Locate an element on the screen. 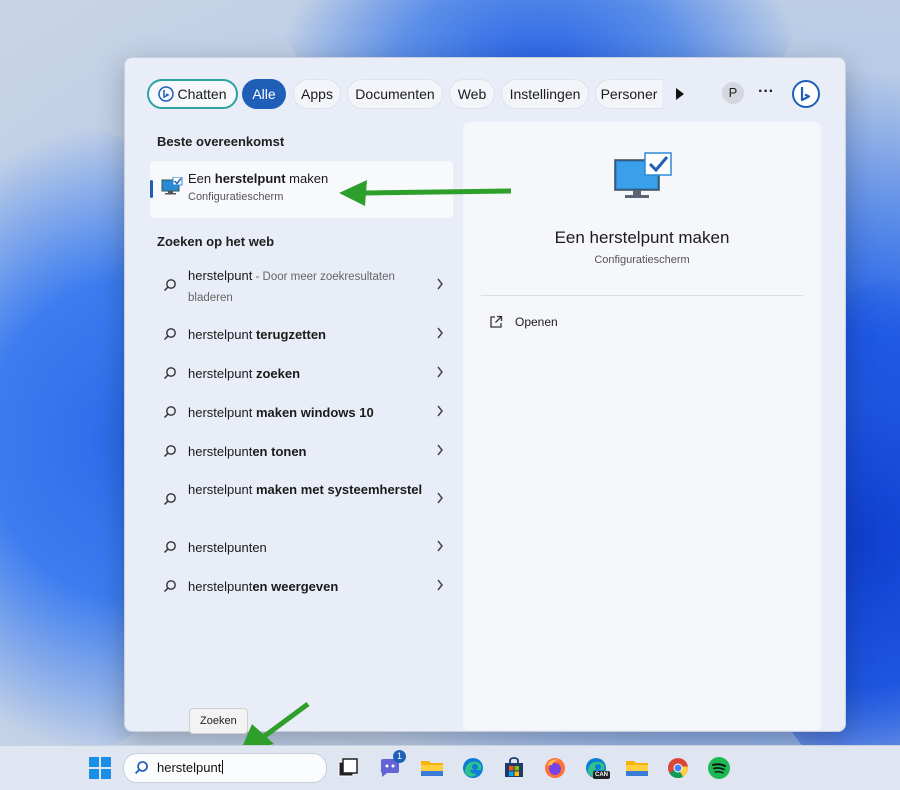  bing-chat-icon is located at coordinates (166, 94).